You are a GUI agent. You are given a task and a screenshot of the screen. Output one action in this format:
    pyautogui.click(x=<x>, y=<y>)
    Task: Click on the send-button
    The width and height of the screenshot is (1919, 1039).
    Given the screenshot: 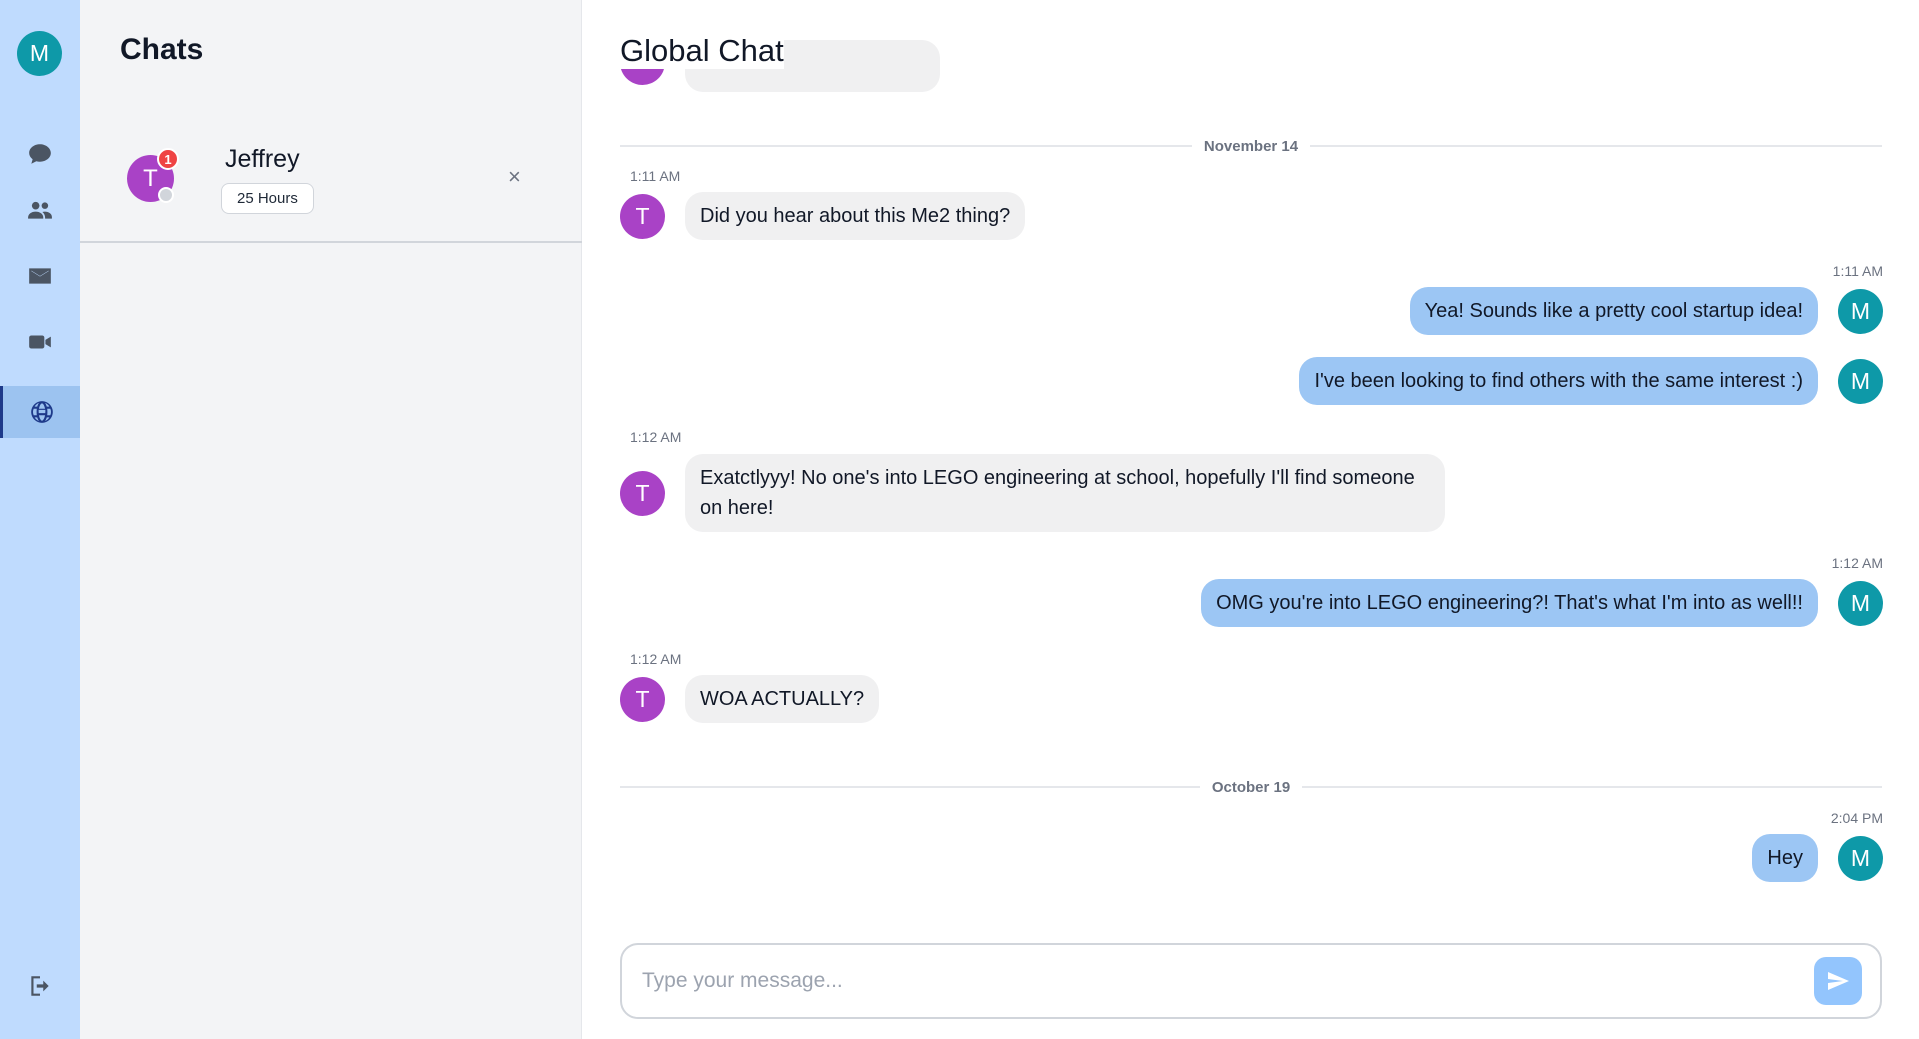 What is the action you would take?
    pyautogui.click(x=1838, y=981)
    